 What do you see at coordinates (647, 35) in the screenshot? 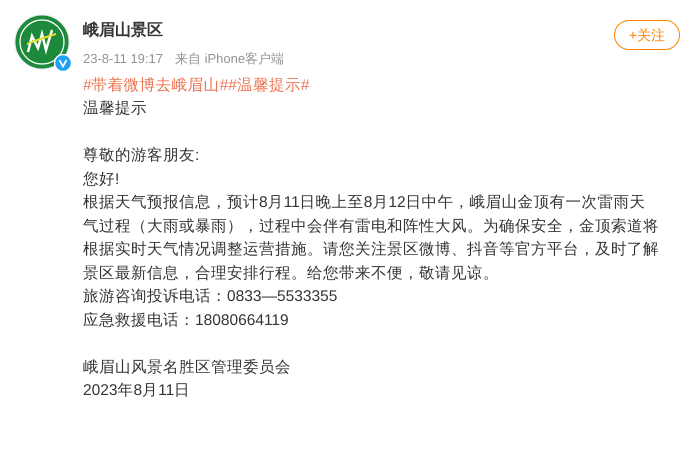
I see `follow-button: +关注` at bounding box center [647, 35].